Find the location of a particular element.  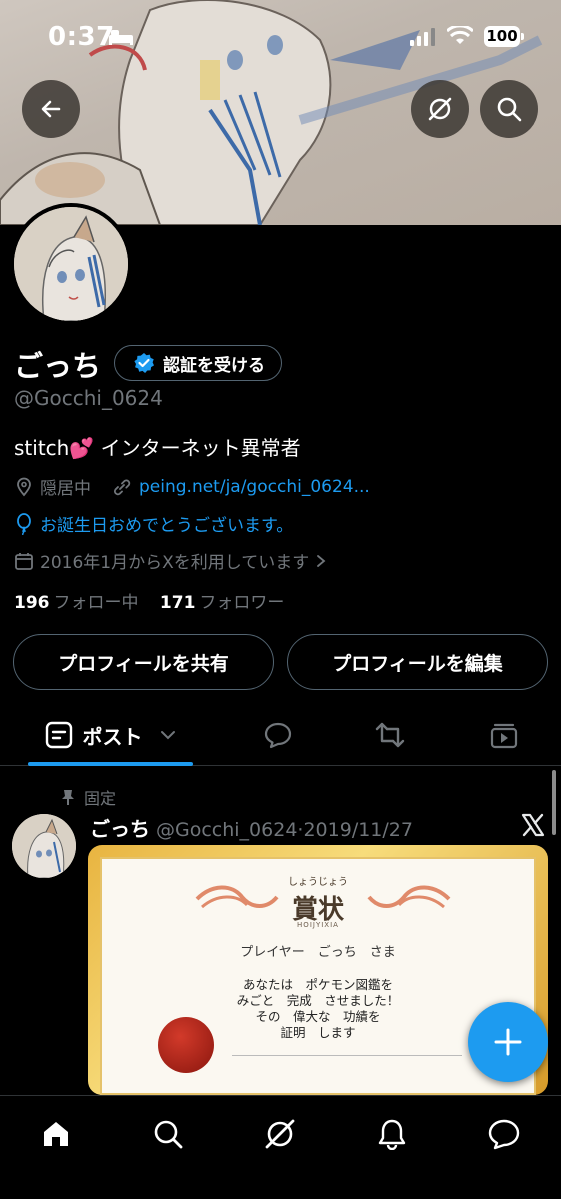

sleep-mode-icon is located at coordinates (121, 37).